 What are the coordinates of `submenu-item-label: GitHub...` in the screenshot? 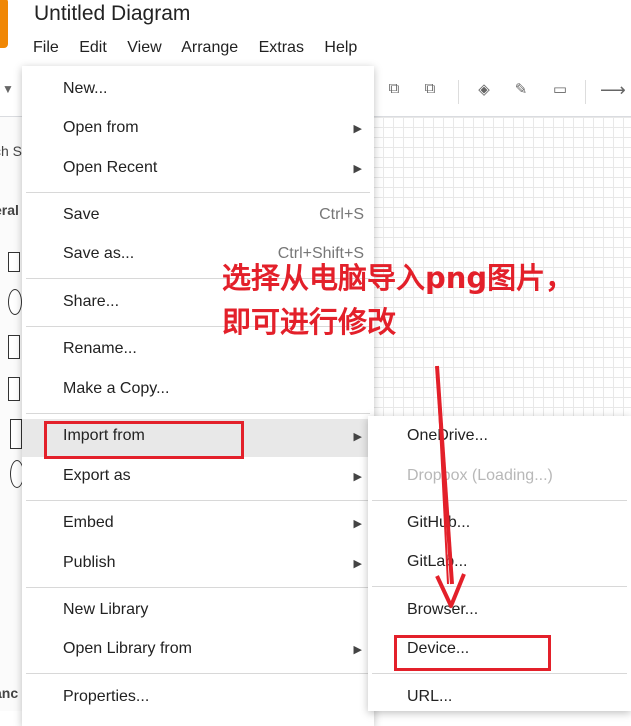 It's located at (439, 522).